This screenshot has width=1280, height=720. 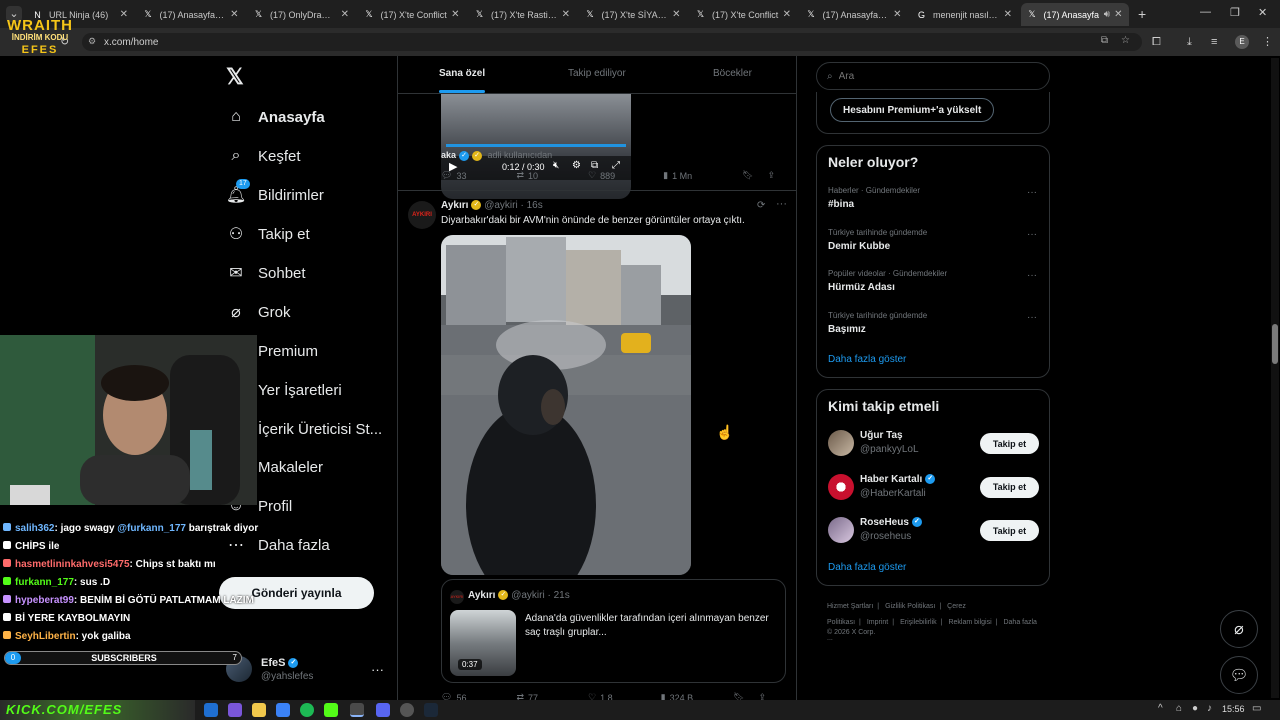 What do you see at coordinates (501, 205) in the screenshot?
I see `post-handle: @aykiri` at bounding box center [501, 205].